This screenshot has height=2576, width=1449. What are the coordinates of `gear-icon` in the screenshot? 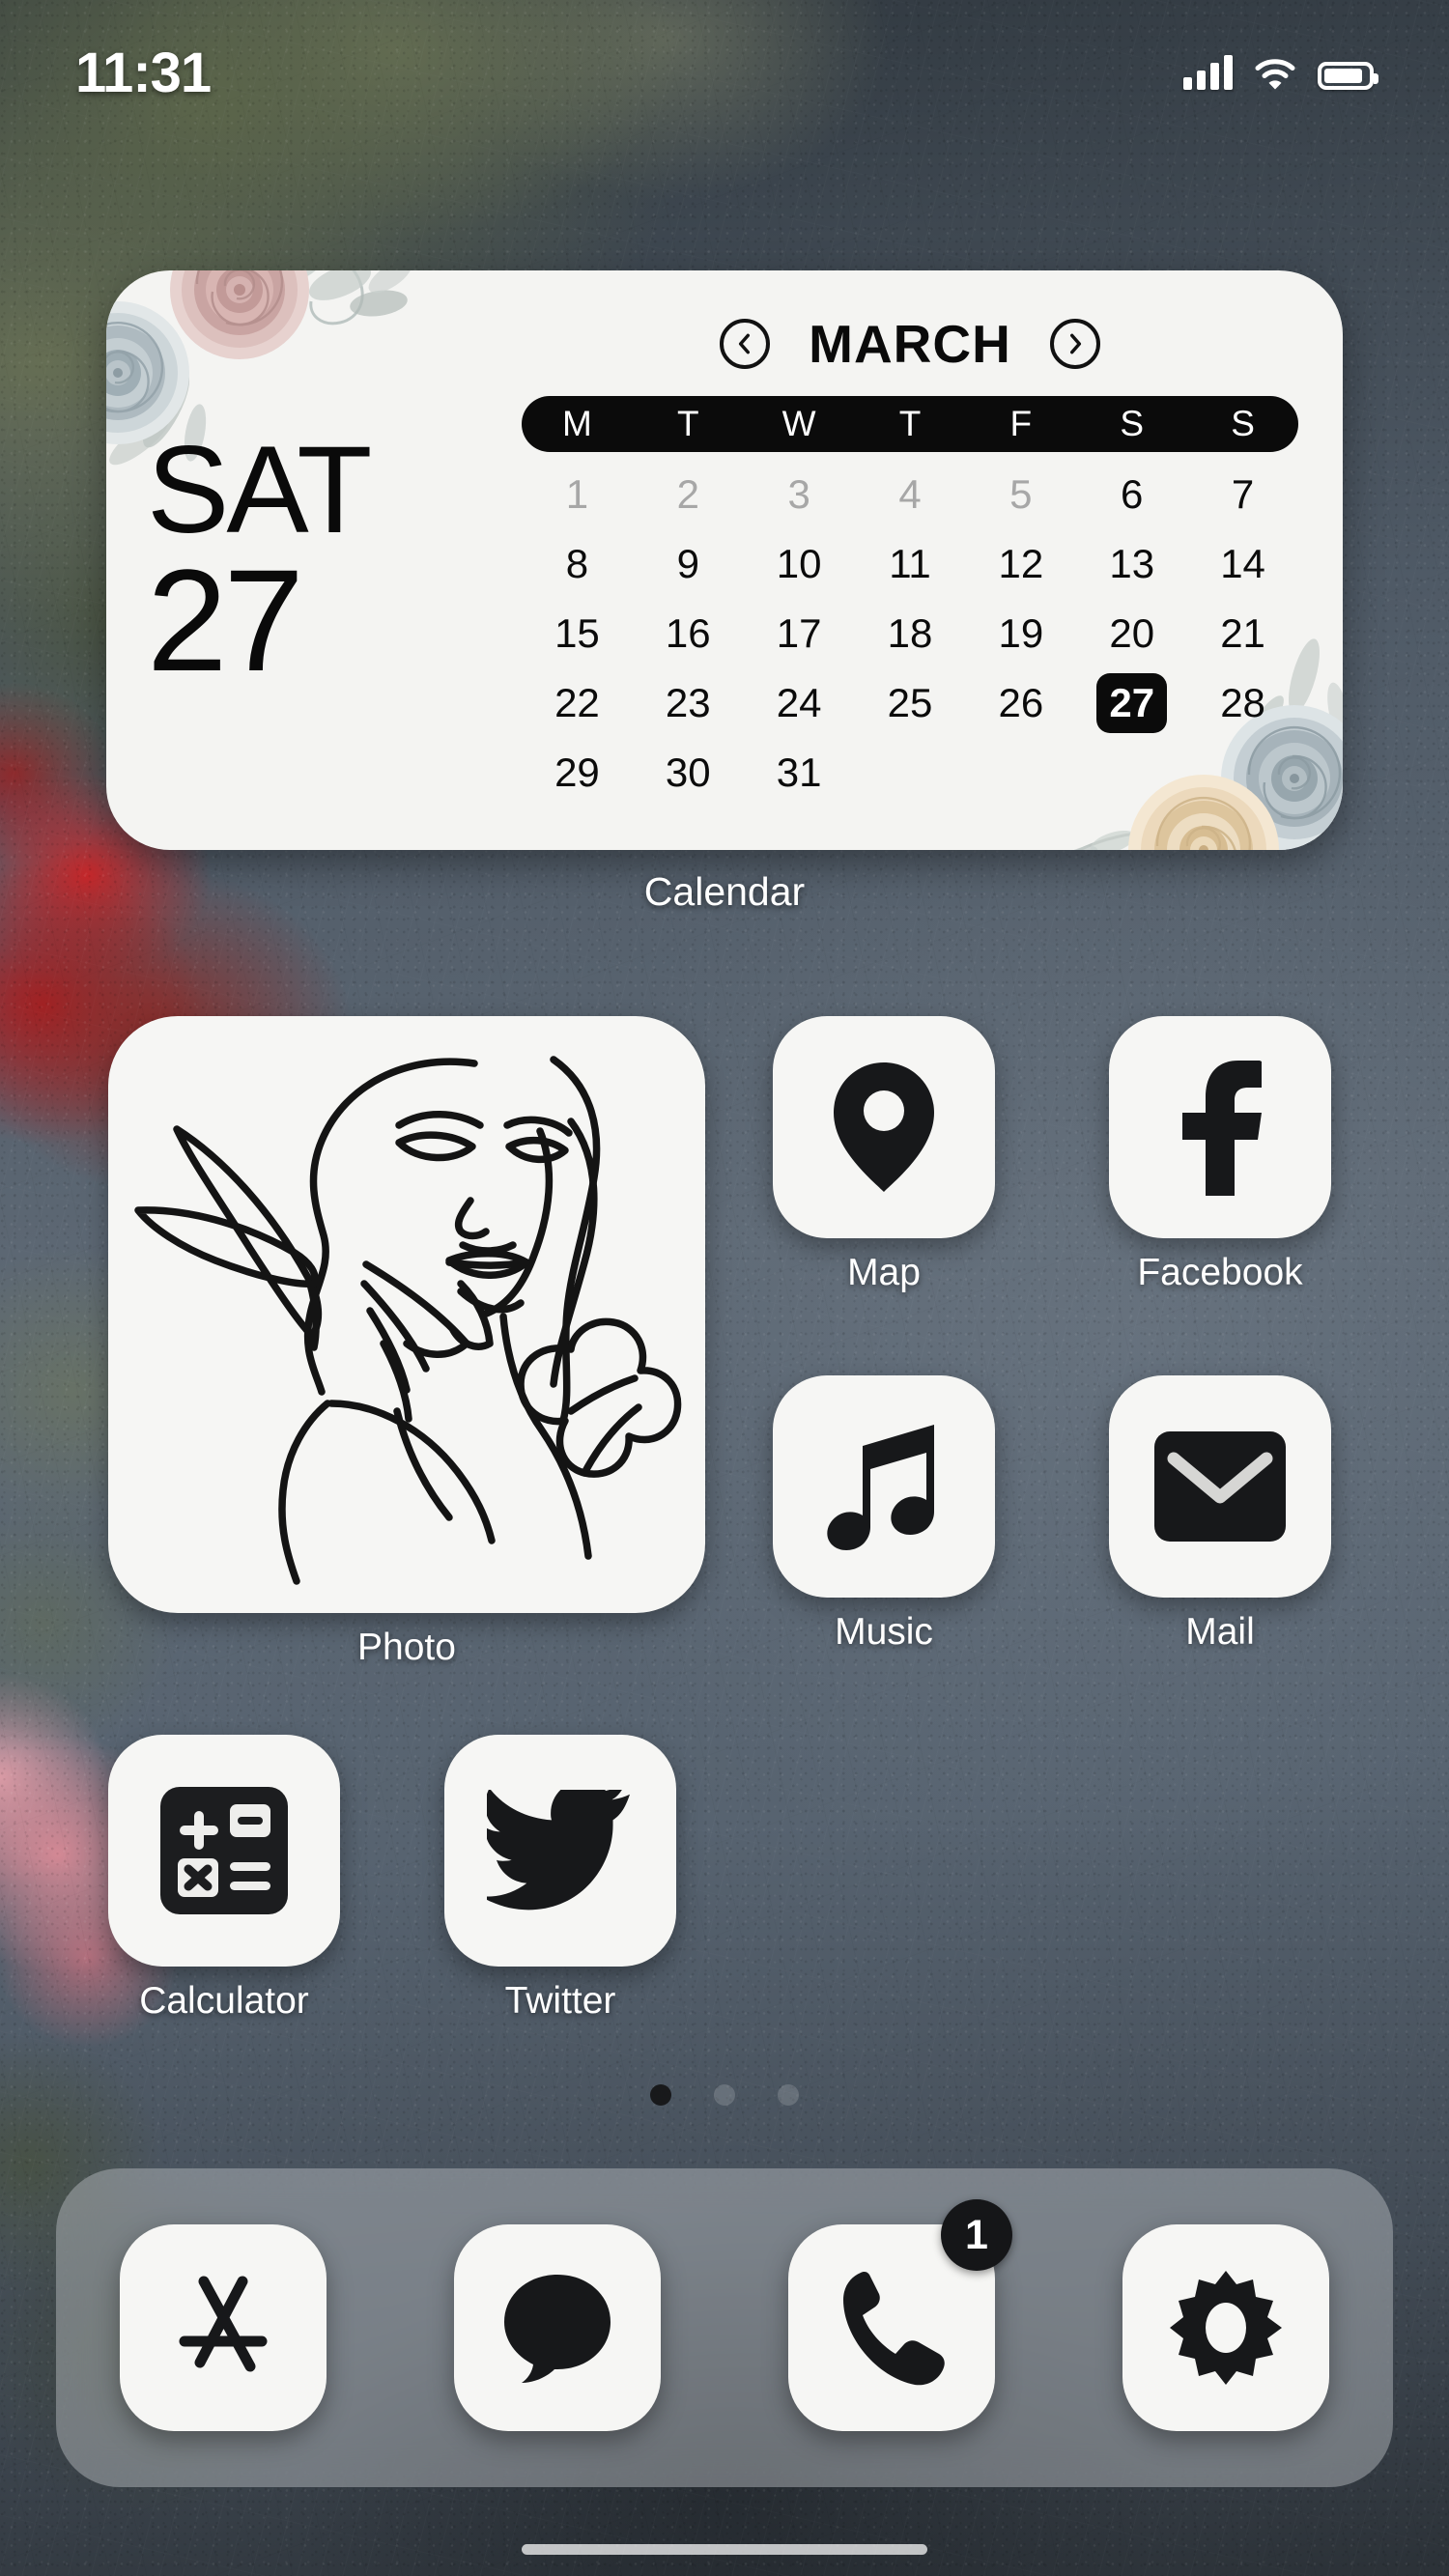 It's located at (1225, 2327).